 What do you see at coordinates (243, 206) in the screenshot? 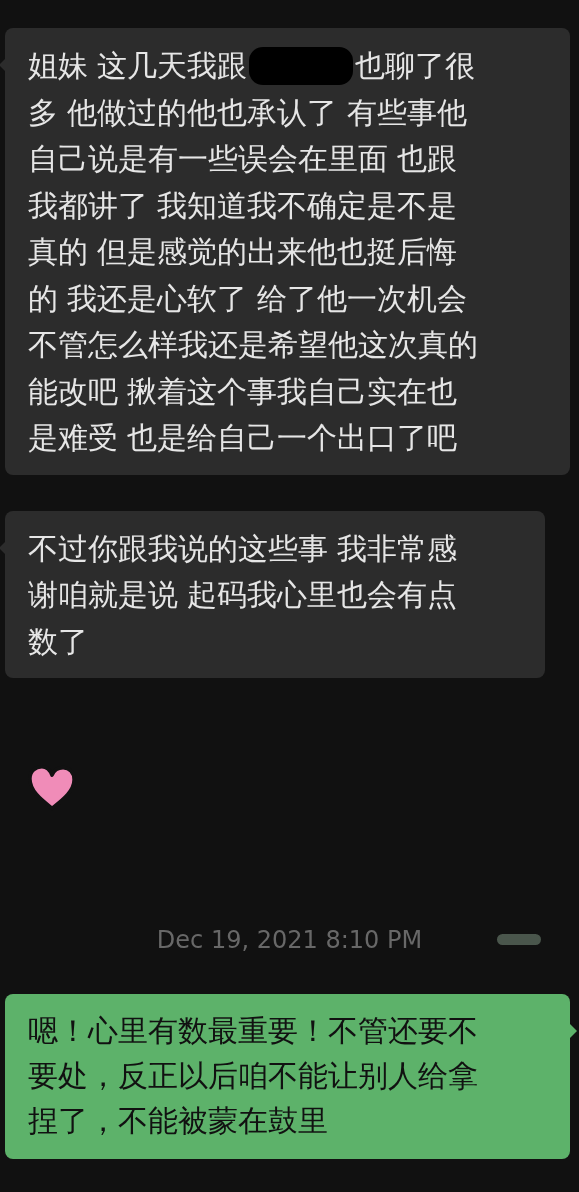
I see `message-text: 我都讲了 我知道我不确定是不是` at bounding box center [243, 206].